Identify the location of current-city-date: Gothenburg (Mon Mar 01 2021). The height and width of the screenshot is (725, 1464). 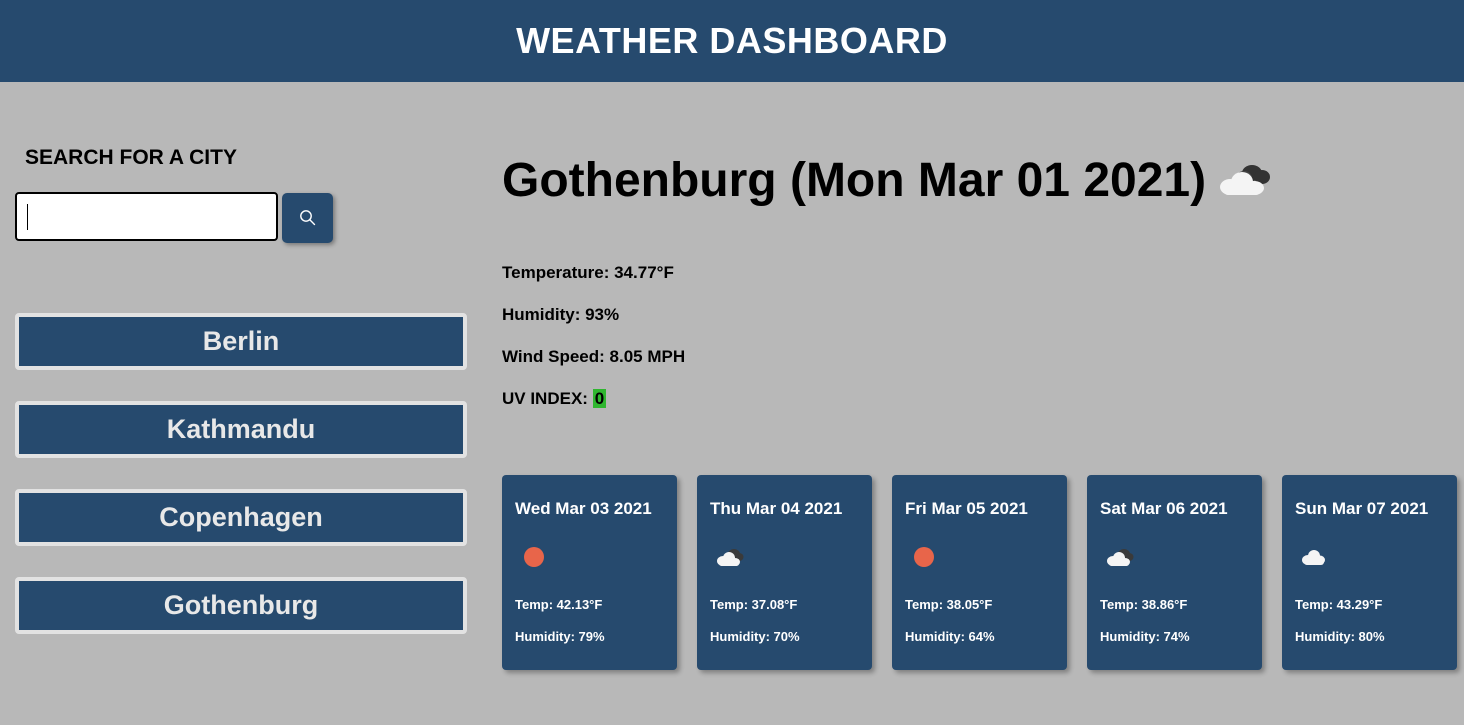
(854, 180).